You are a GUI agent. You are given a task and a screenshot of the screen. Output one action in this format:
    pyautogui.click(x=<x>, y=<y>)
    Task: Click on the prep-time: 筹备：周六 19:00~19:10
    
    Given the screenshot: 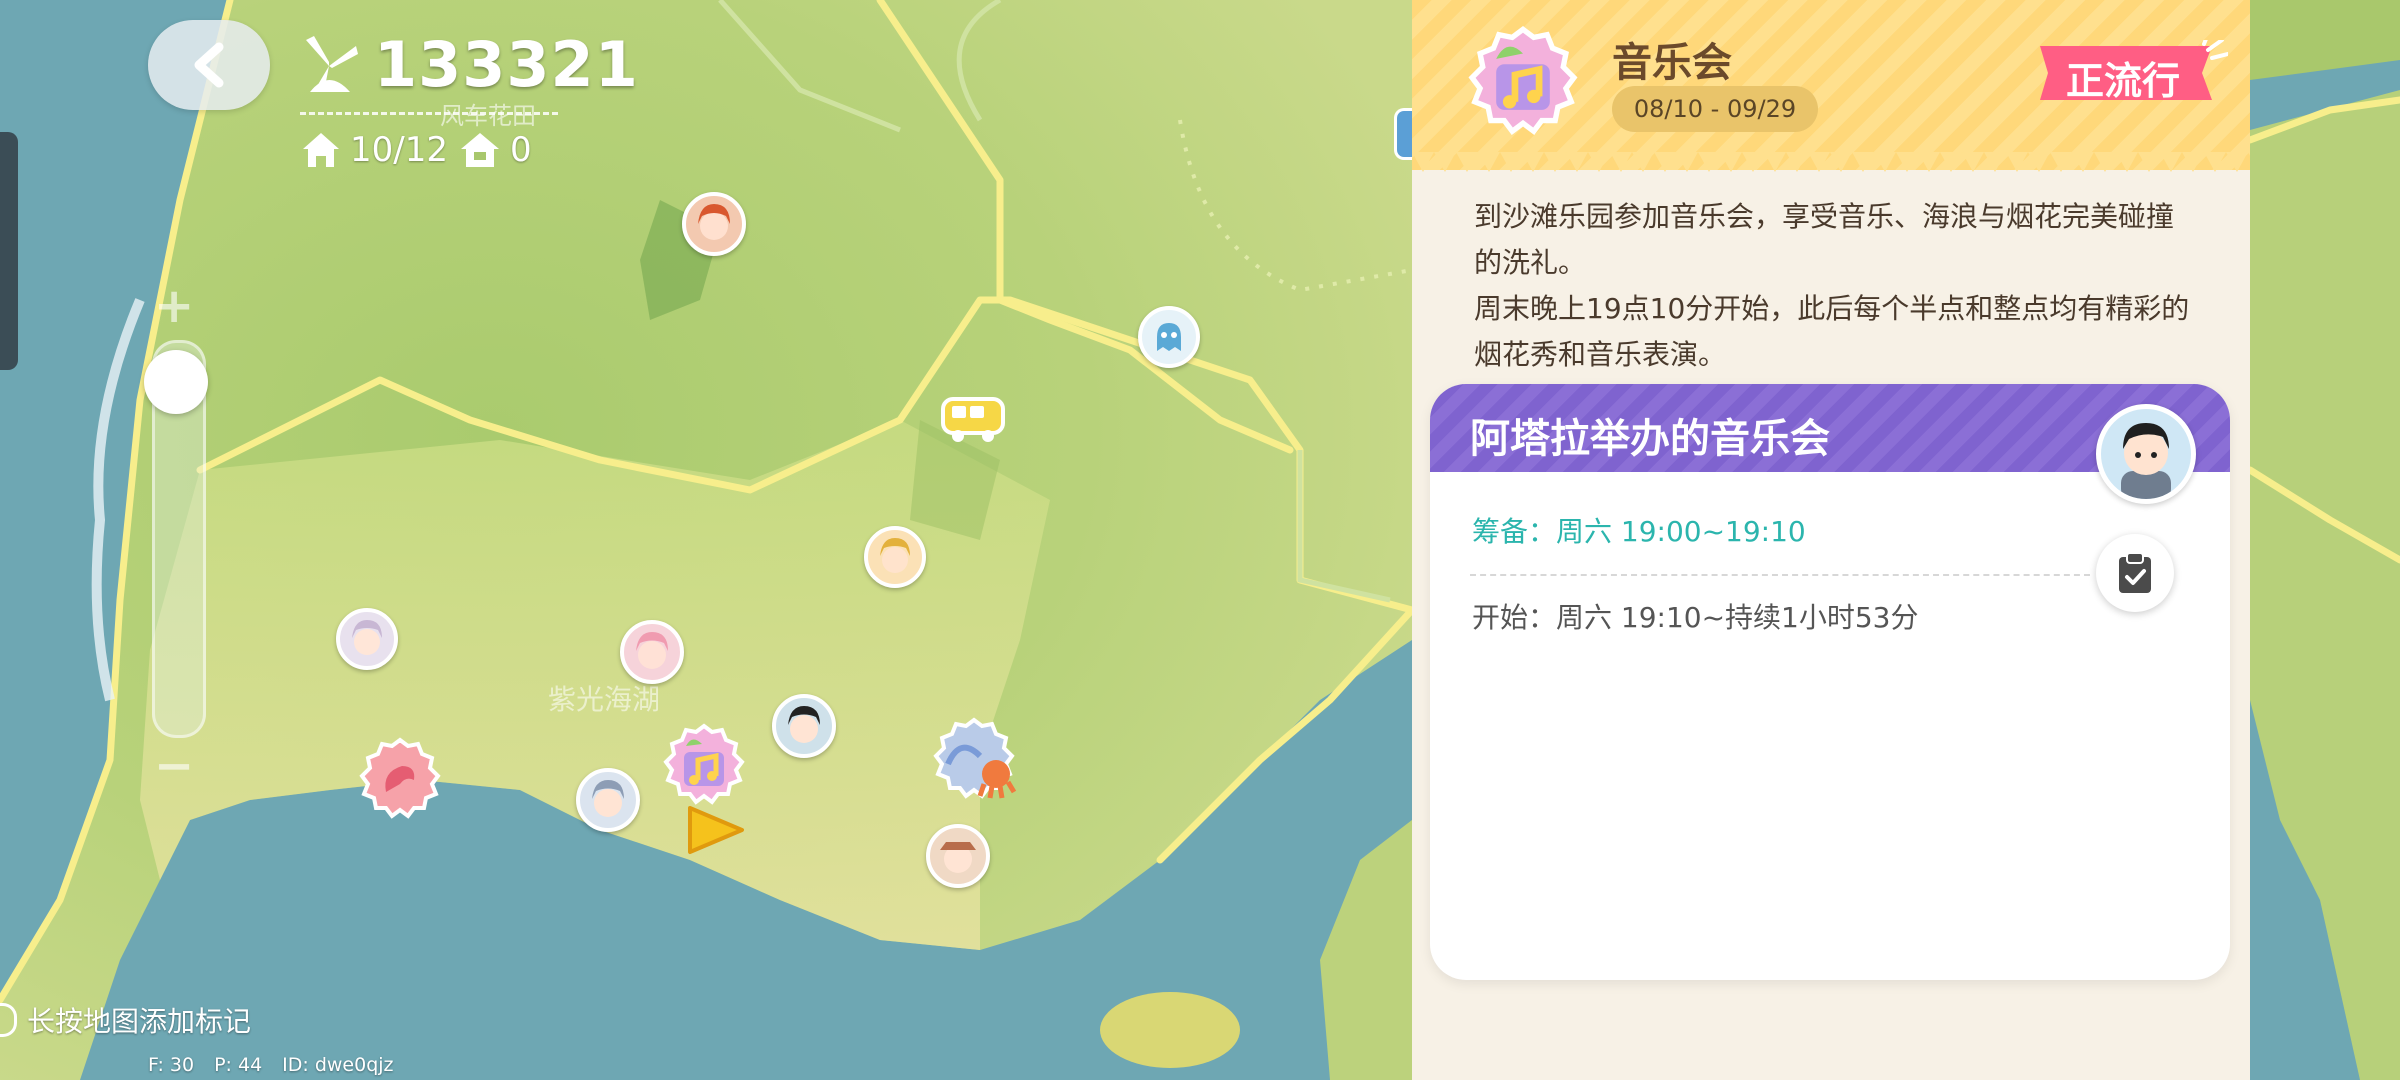 What is the action you would take?
    pyautogui.click(x=1639, y=531)
    